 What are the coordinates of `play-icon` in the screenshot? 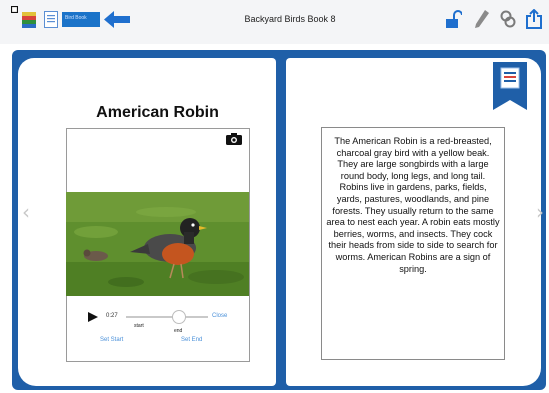 It's located at (93, 317).